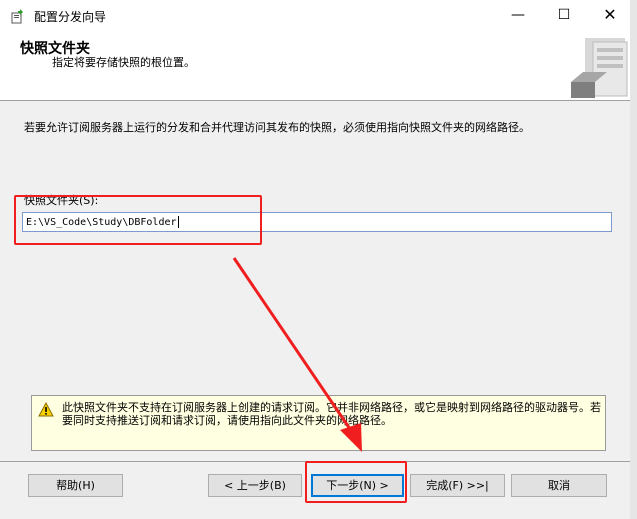 The width and height of the screenshot is (637, 519). Describe the element at coordinates (457, 485) in the screenshot. I see `finish-button: 完成(F) >>|` at that location.